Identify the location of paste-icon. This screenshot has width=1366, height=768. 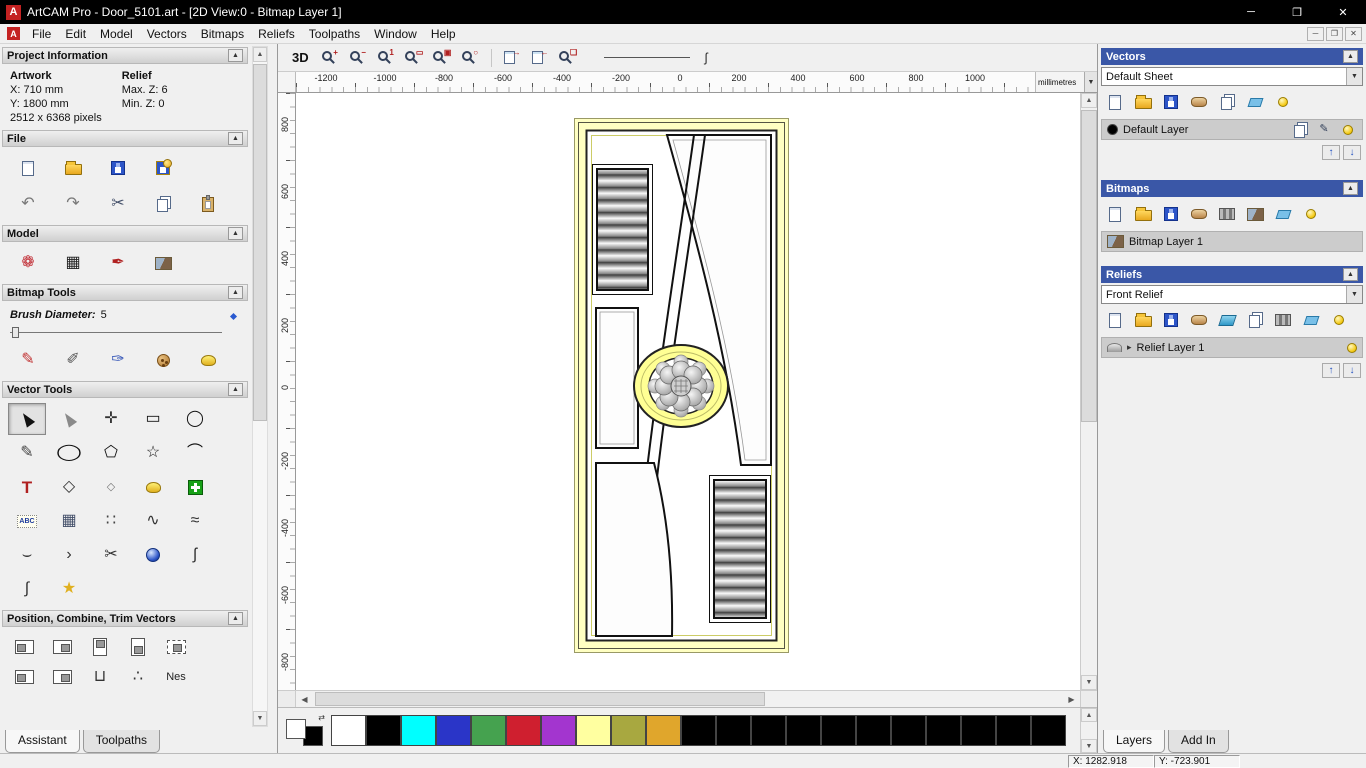
(208, 204).